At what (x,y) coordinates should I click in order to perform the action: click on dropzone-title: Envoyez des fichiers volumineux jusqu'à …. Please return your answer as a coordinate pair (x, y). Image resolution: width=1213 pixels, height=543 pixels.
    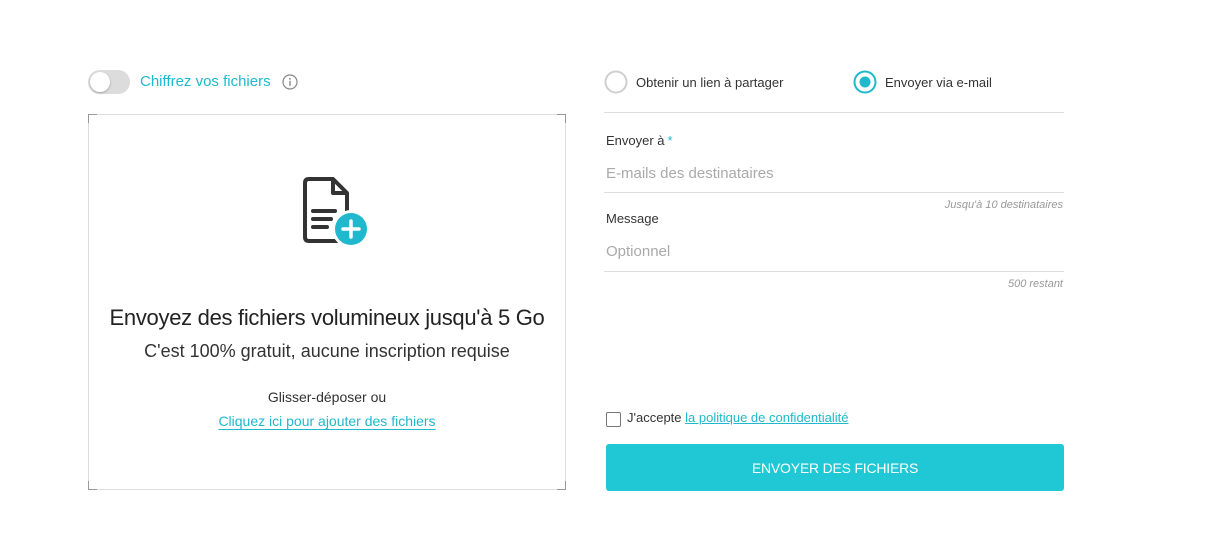
    Looking at the image, I should click on (327, 317).